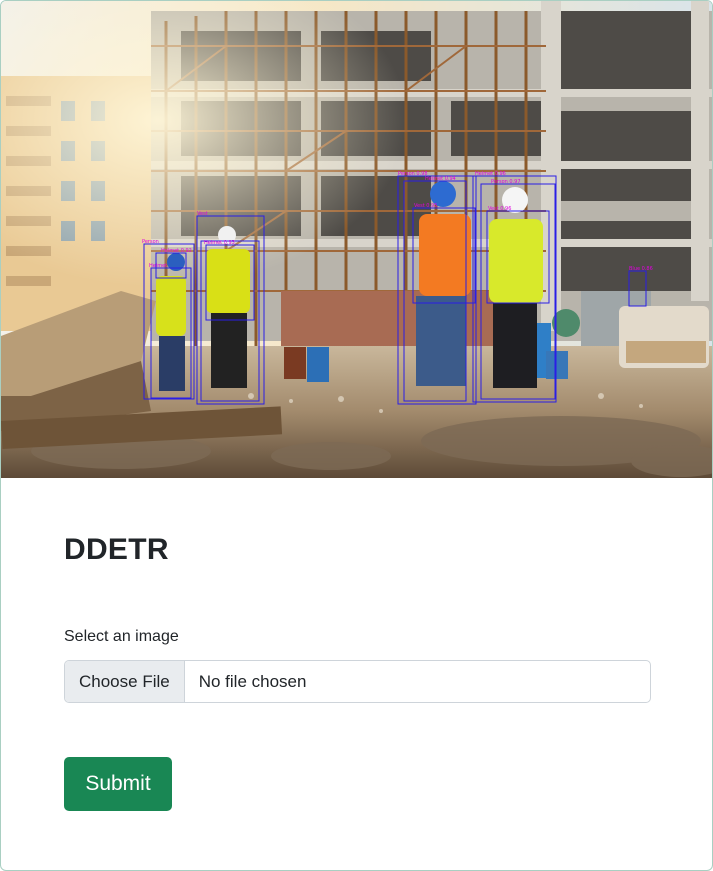 The image size is (713, 871). I want to click on detection-label: Vest 0.95, so click(425, 206).